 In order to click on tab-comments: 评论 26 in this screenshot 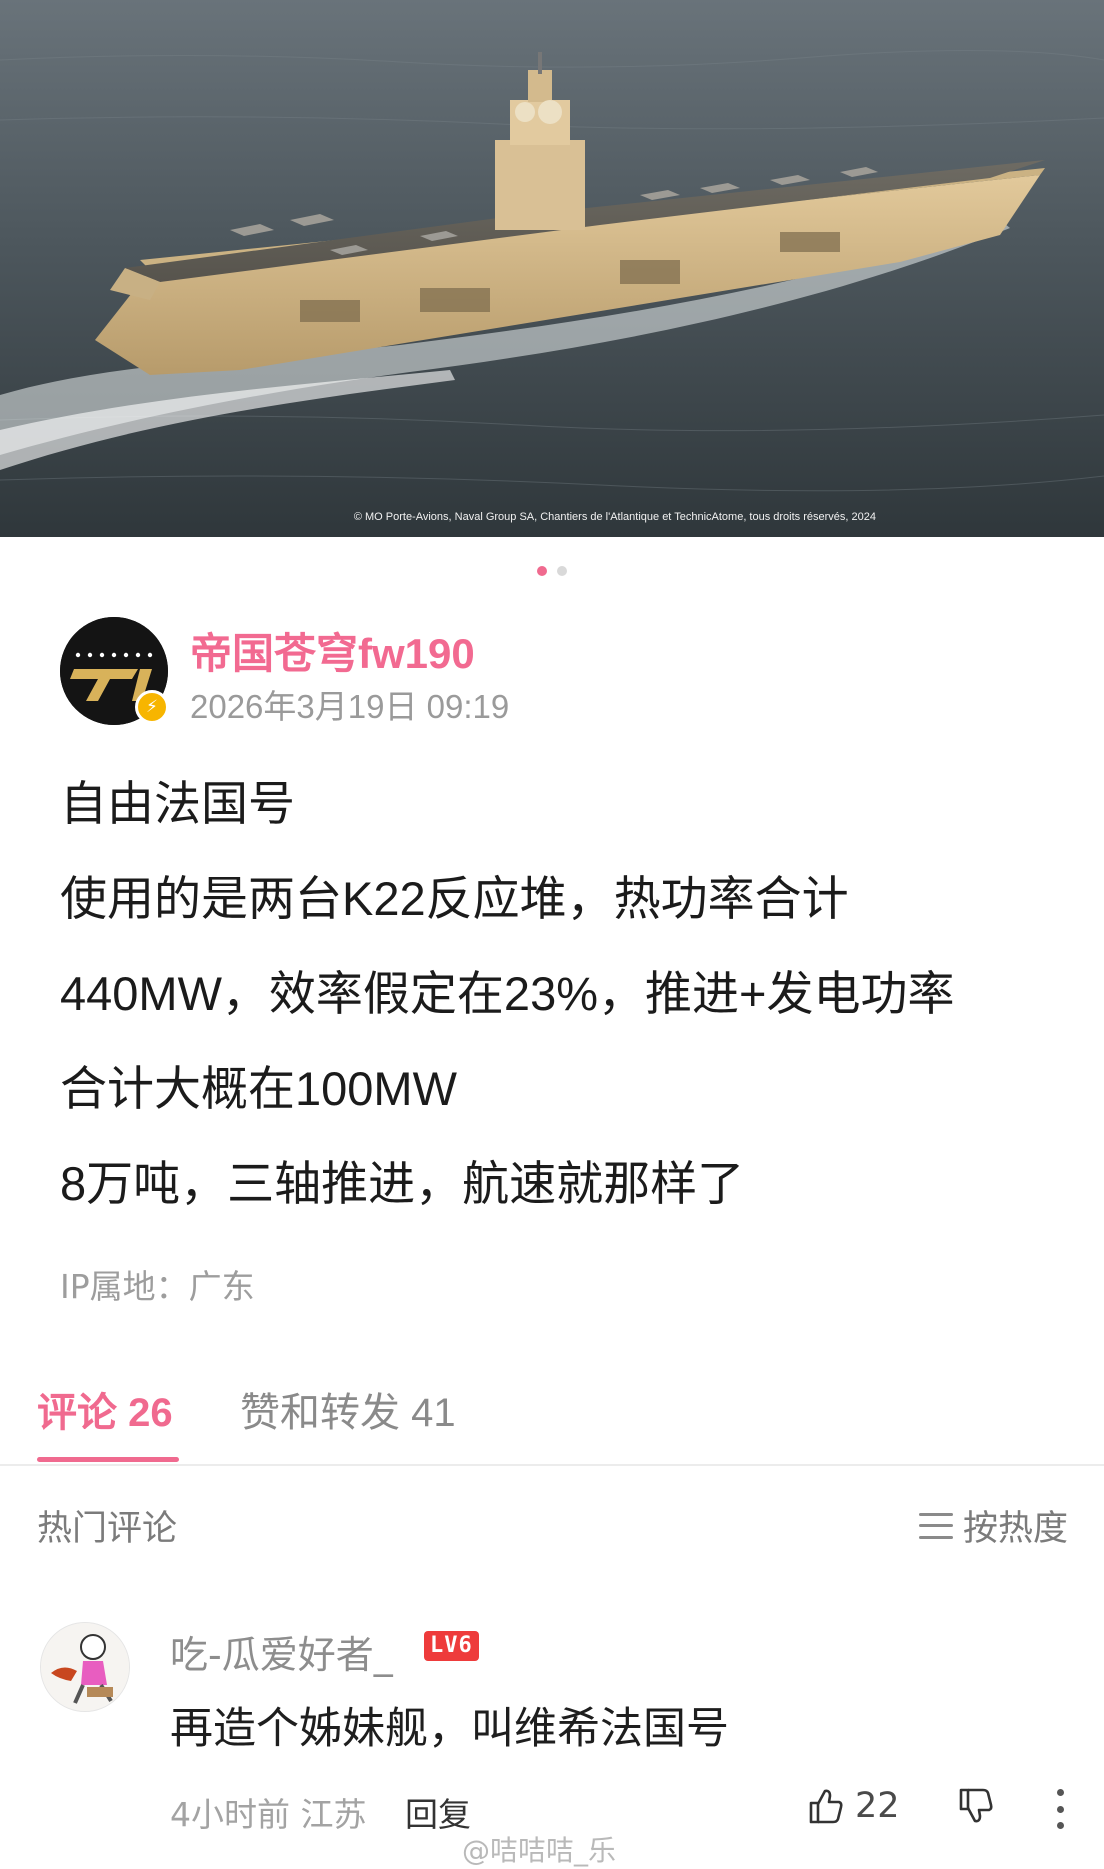, I will do `click(105, 1409)`.